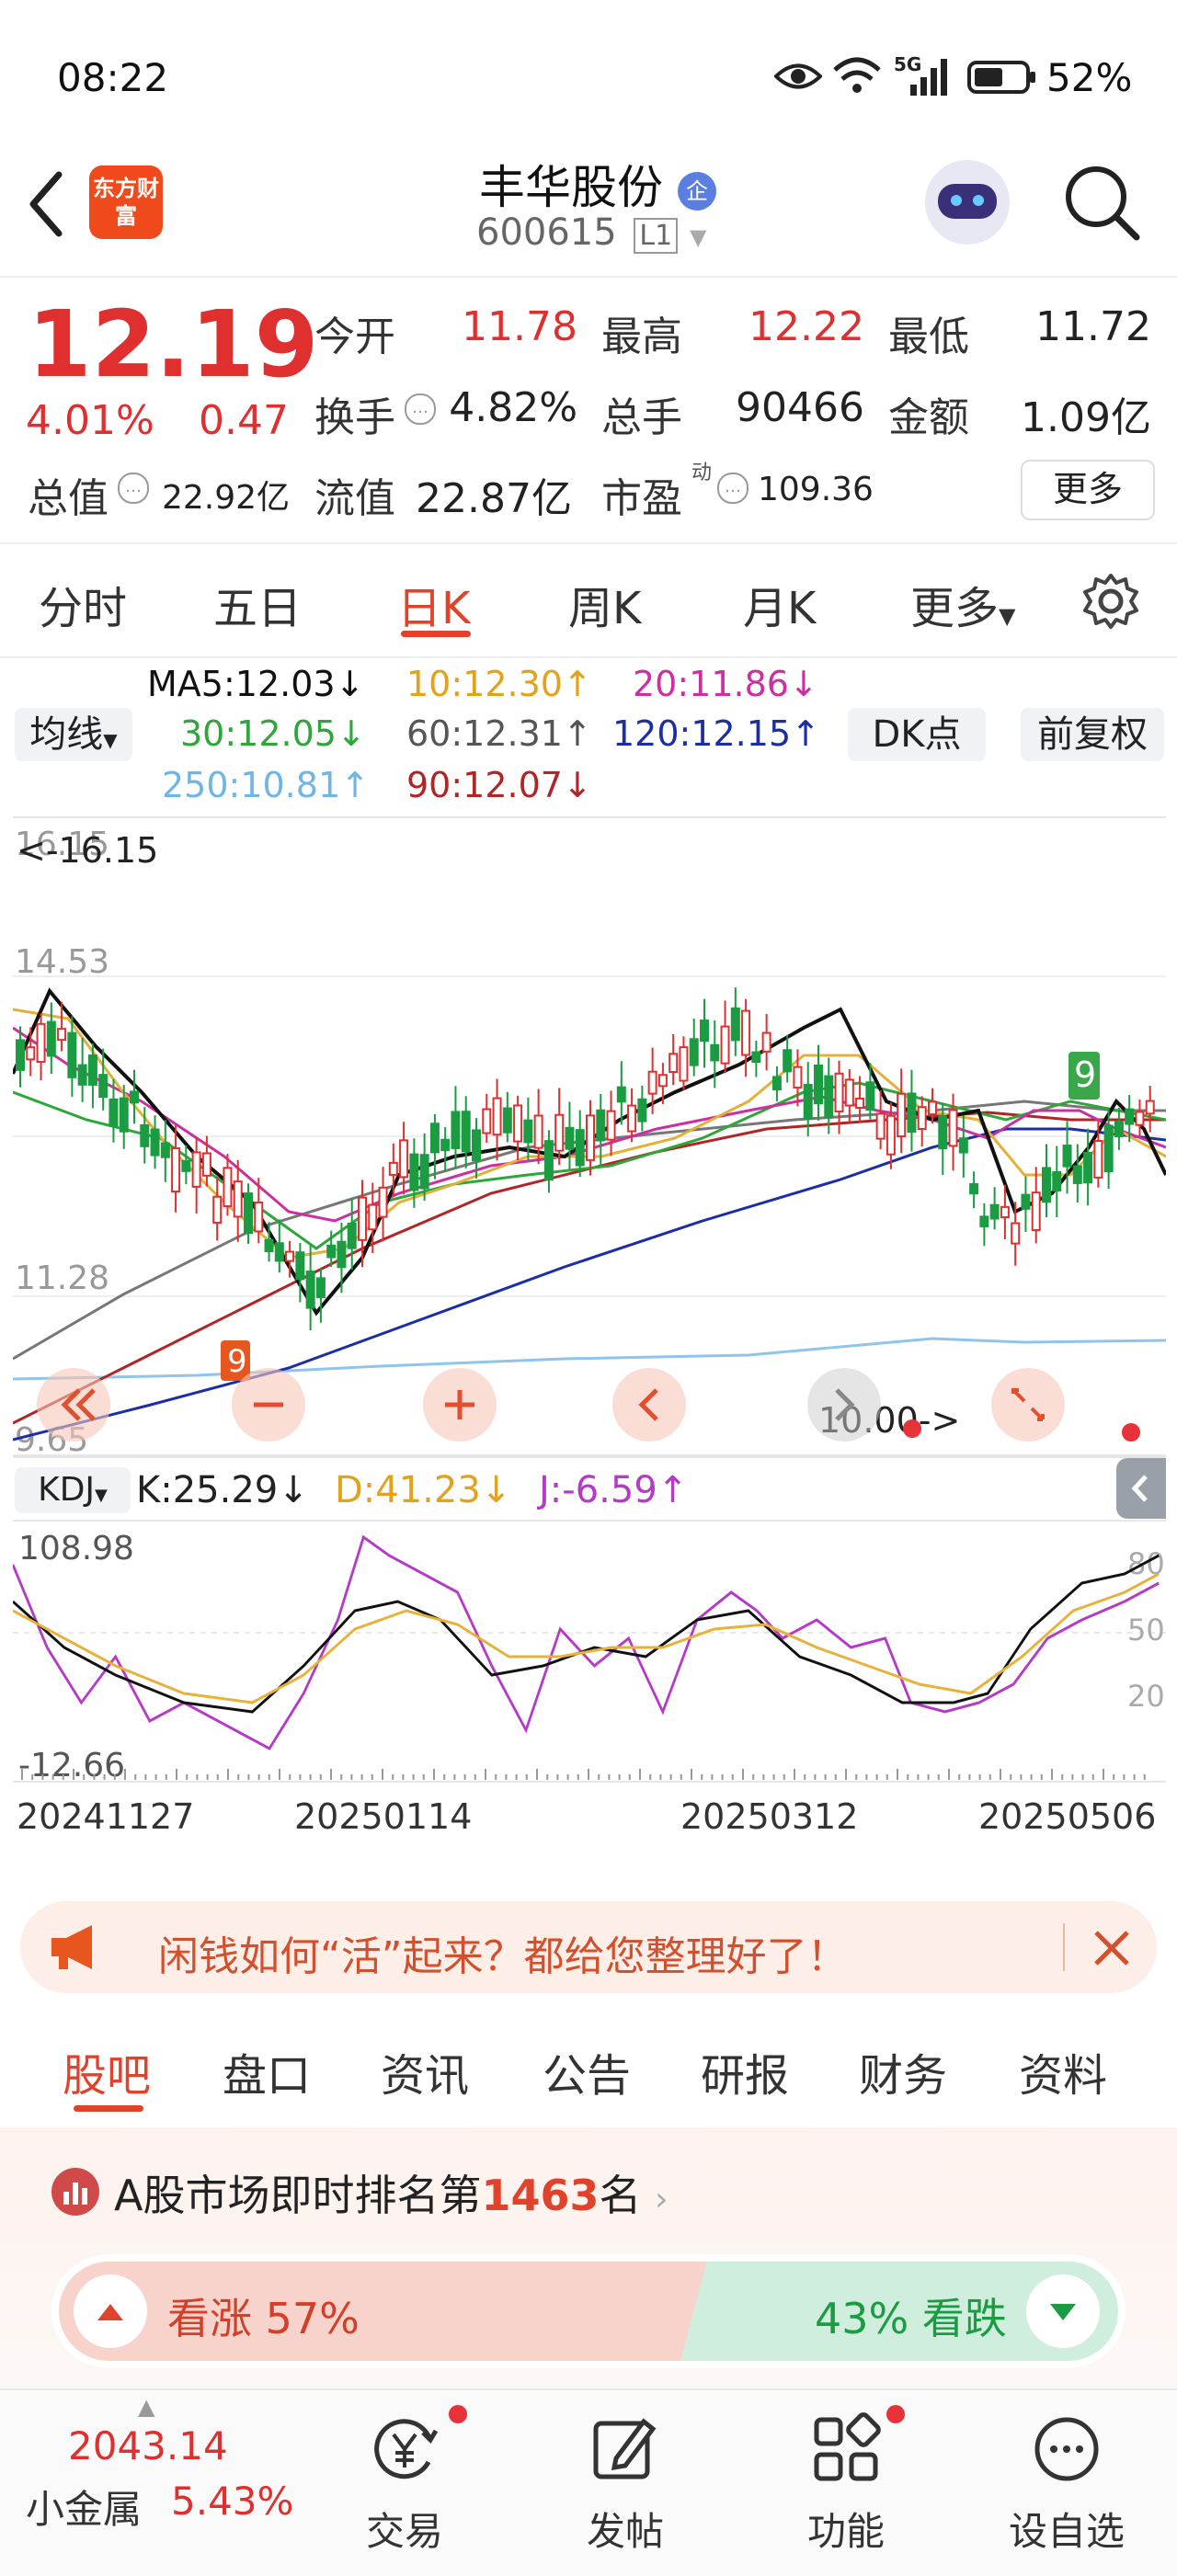 The height and width of the screenshot is (2576, 1177). I want to click on open-label: 今开, so click(354, 336).